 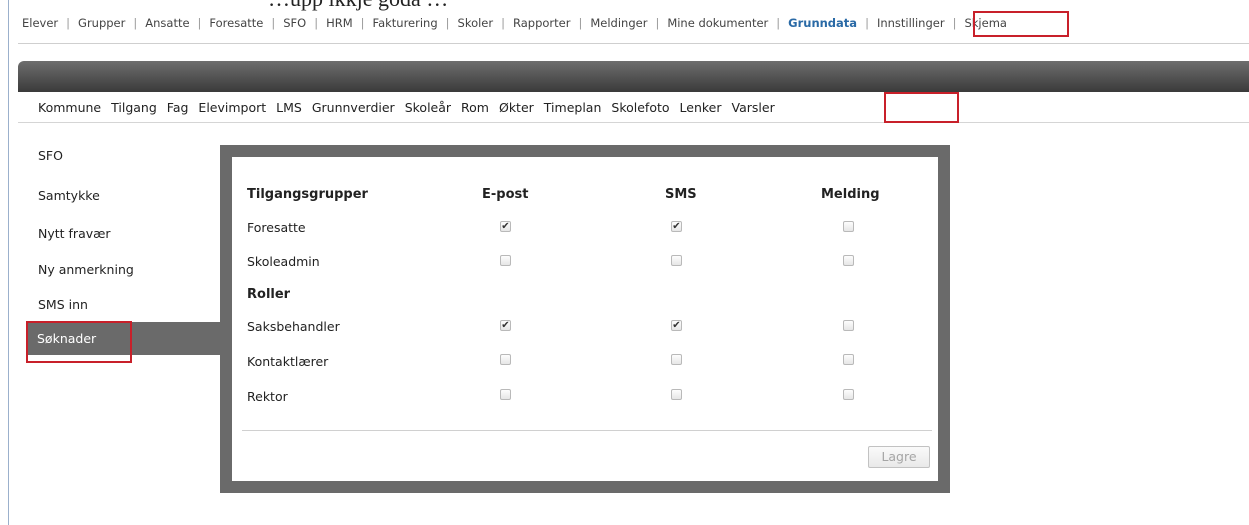 What do you see at coordinates (40, 23) in the screenshot?
I see `topnav-elever: Elever` at bounding box center [40, 23].